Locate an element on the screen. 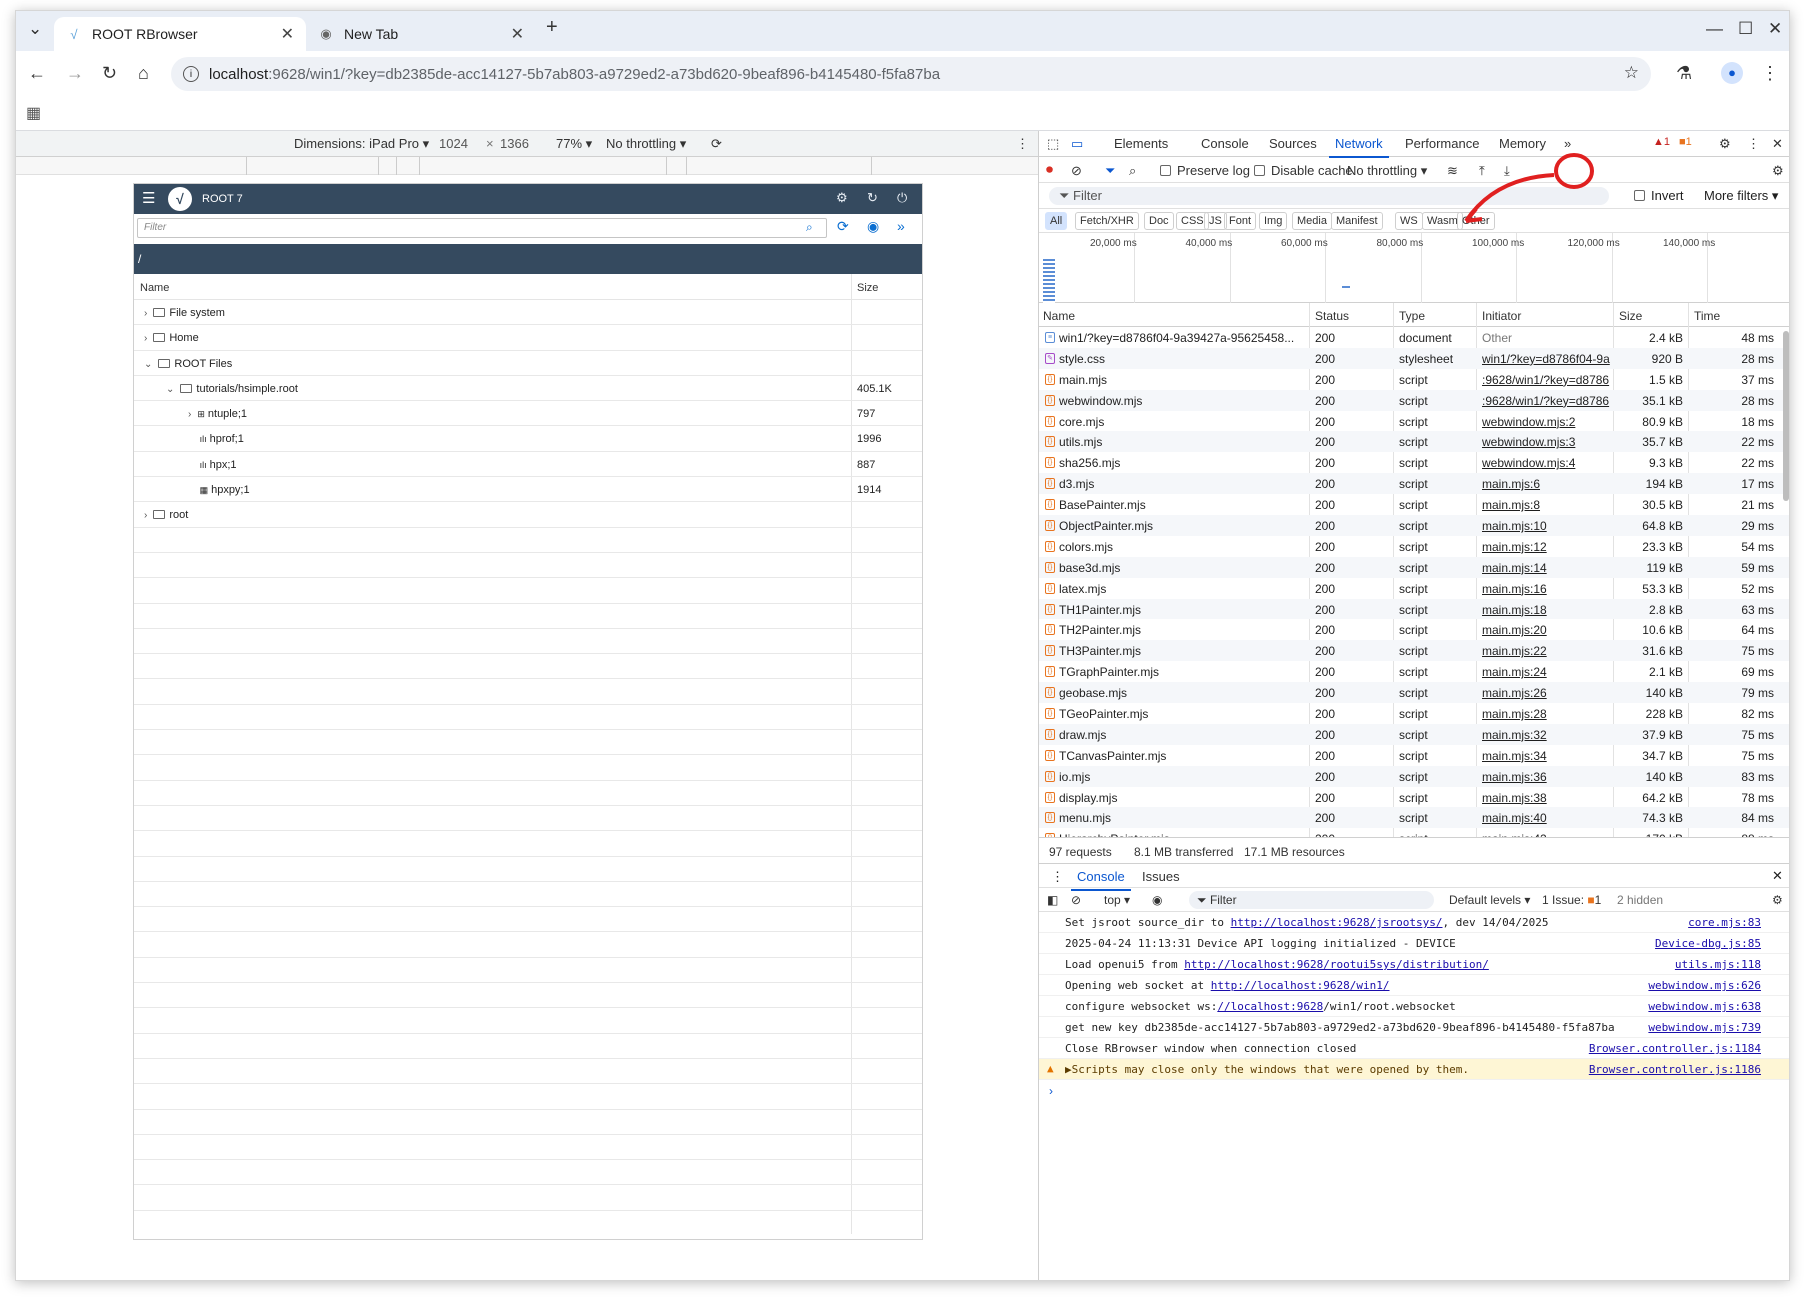  devtools-close-icon: ✕ is located at coordinates (1777, 144).